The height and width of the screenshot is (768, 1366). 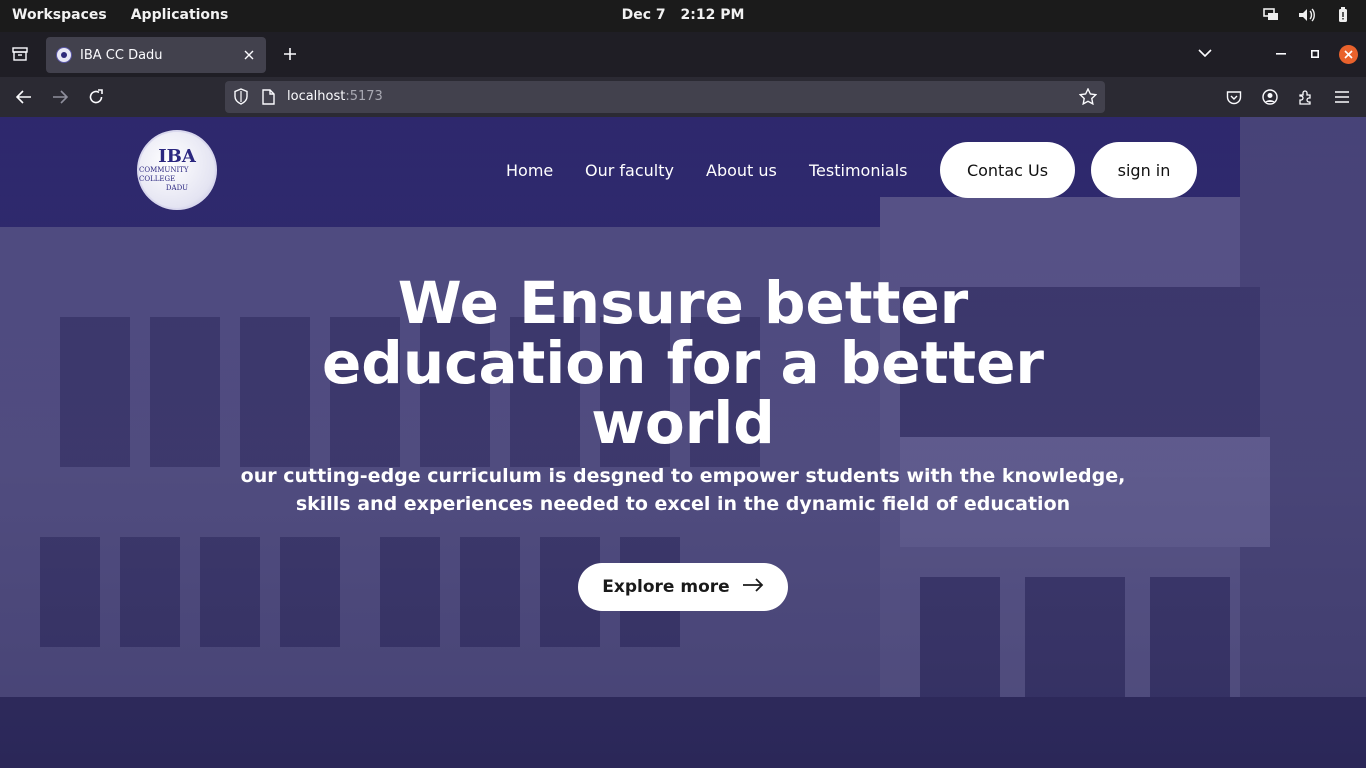 What do you see at coordinates (1205, 53) in the screenshot?
I see `list-all-tabs-icon` at bounding box center [1205, 53].